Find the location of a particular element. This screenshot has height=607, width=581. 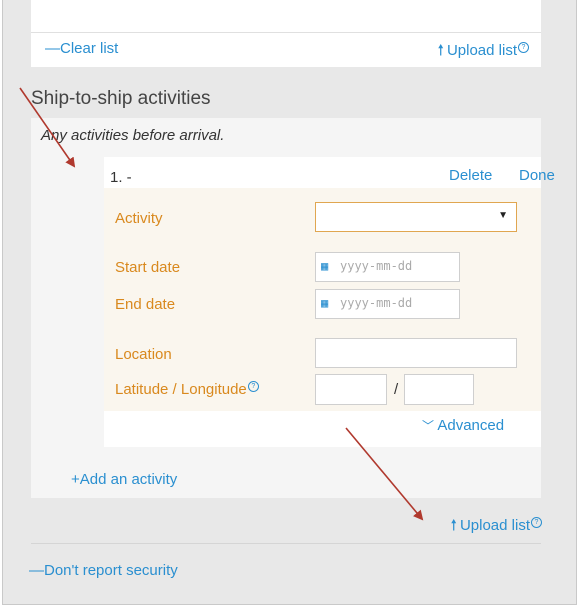

dont-report-security-link: —Don't report security is located at coordinates (103, 570).